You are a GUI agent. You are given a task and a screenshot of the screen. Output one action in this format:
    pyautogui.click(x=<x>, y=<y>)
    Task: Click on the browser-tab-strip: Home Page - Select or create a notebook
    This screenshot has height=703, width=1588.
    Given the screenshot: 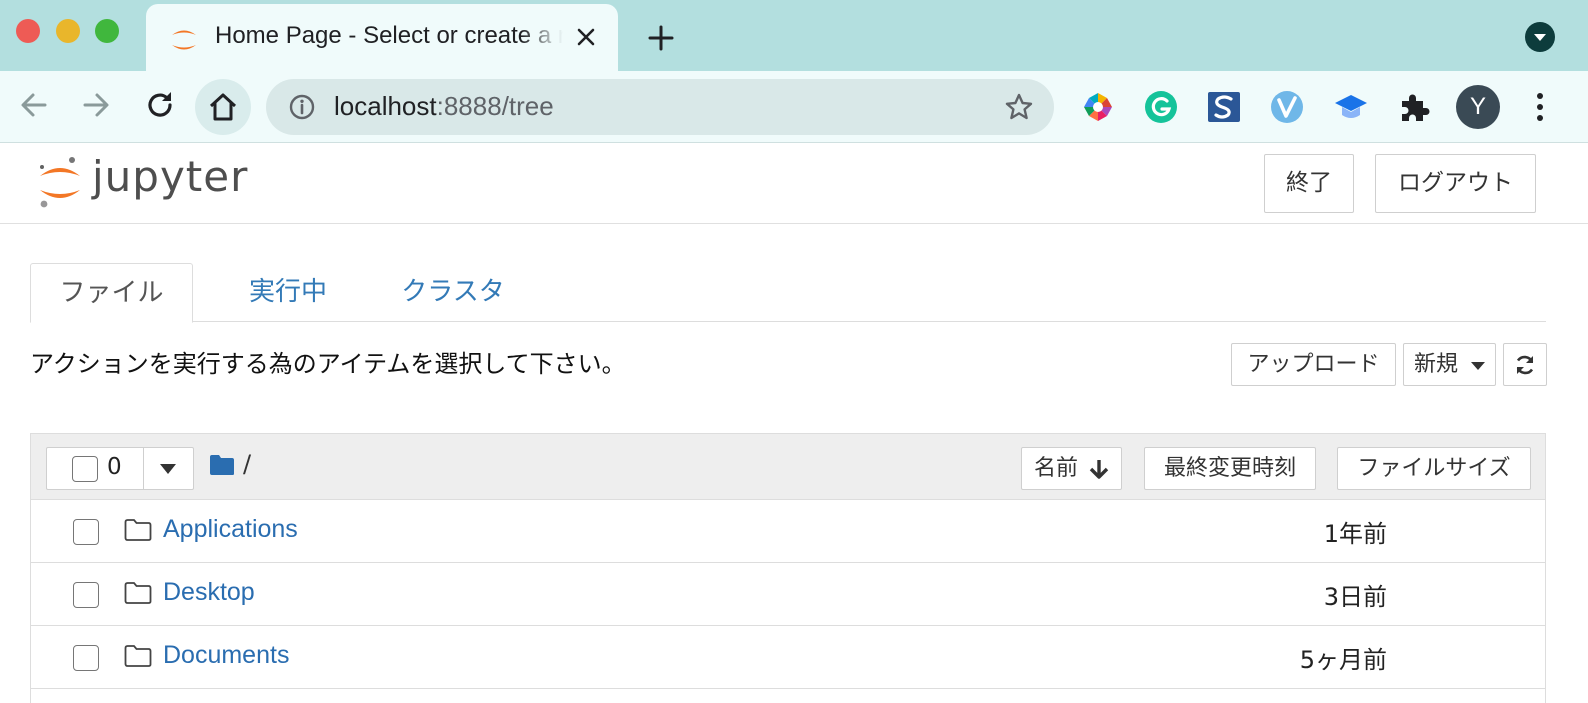 What is the action you would take?
    pyautogui.click(x=794, y=35)
    